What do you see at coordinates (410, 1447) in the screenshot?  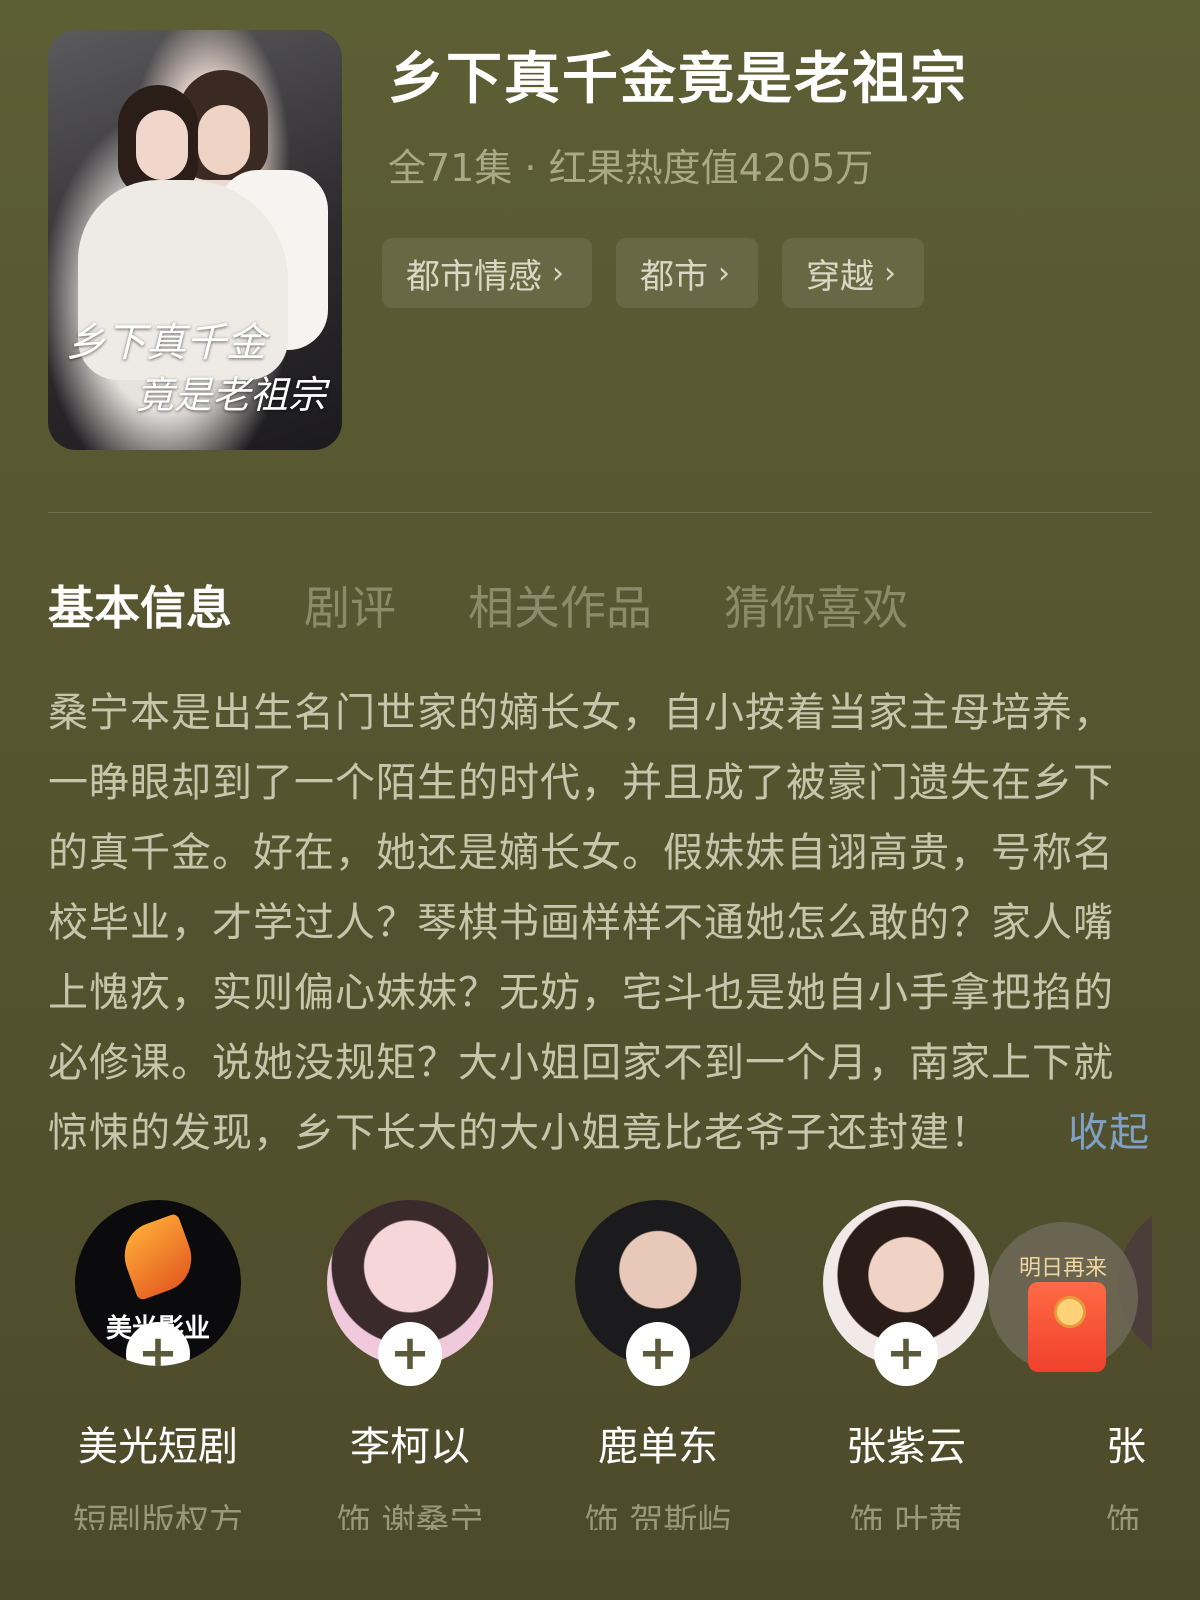 I see `cast-name: 李柯以` at bounding box center [410, 1447].